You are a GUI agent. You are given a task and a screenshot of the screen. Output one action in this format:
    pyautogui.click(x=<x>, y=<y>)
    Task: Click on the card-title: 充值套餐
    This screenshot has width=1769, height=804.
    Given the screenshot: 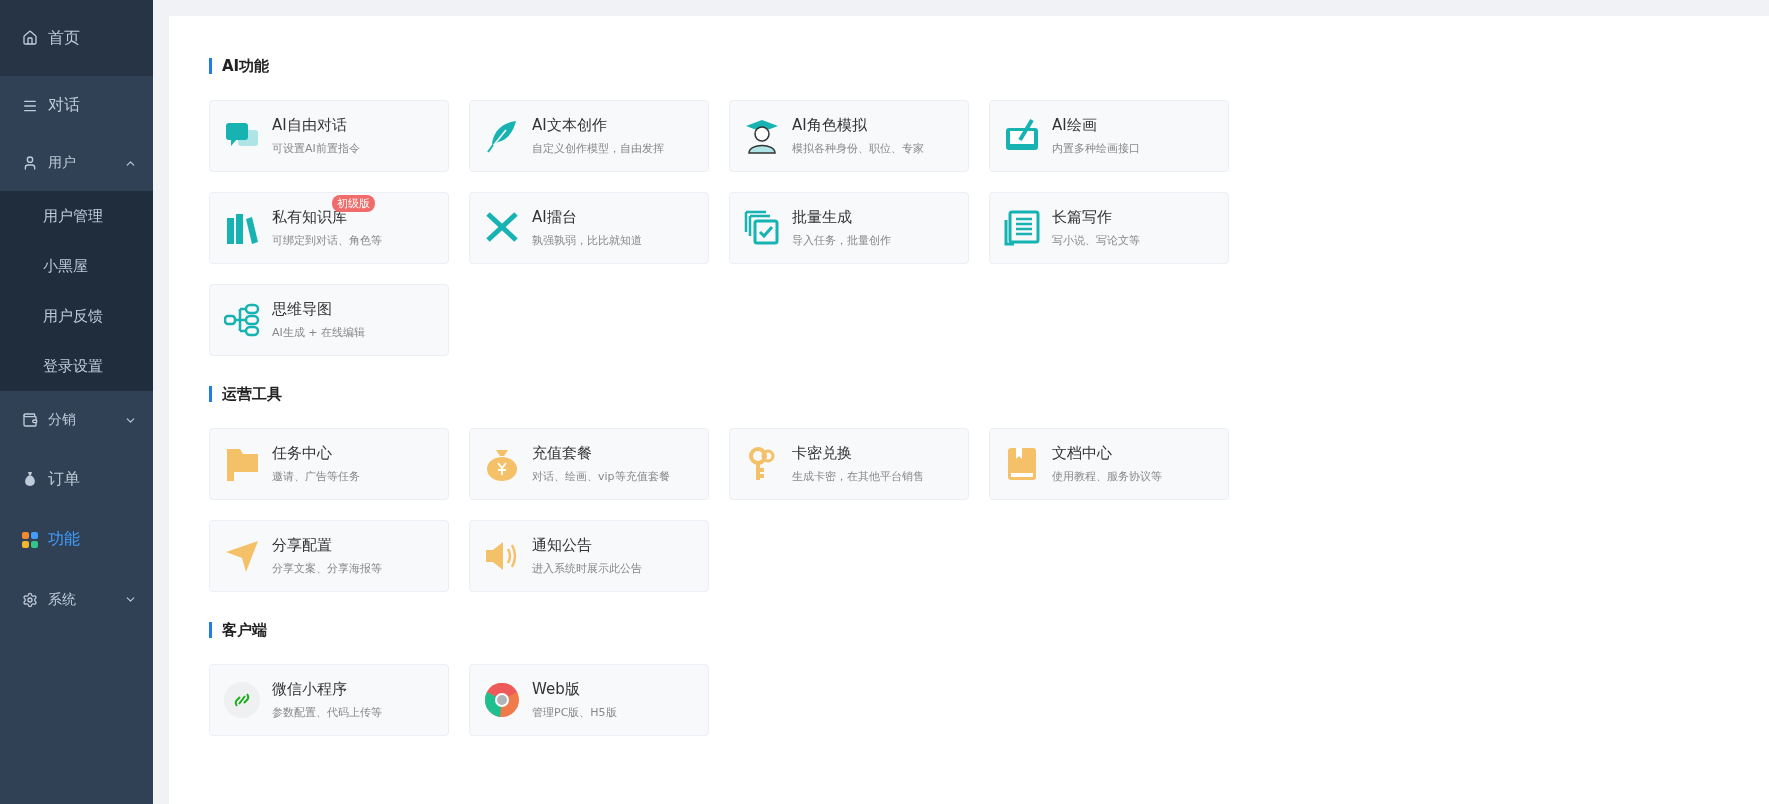 What is the action you would take?
    pyautogui.click(x=562, y=453)
    